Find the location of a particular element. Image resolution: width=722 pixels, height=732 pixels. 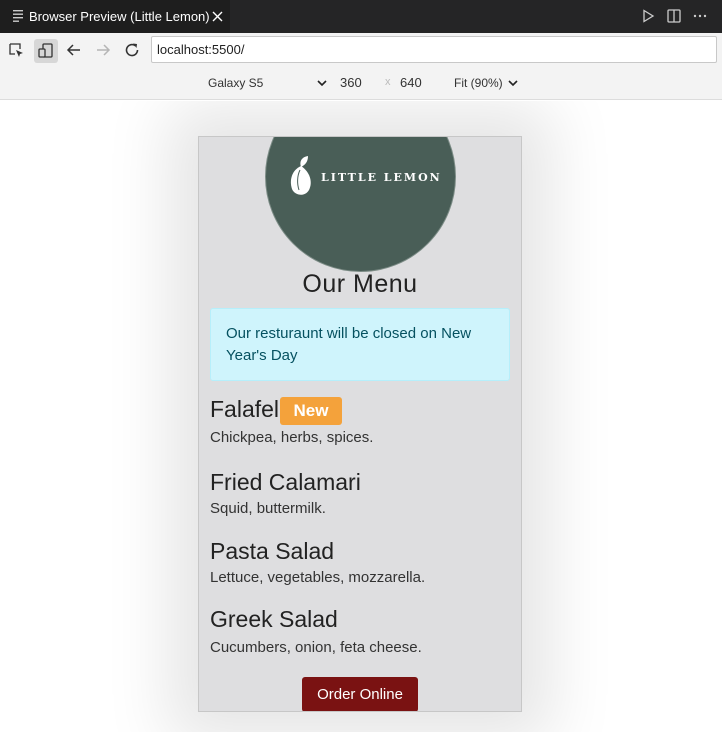

lemon-leaf-icon is located at coordinates (300, 175).